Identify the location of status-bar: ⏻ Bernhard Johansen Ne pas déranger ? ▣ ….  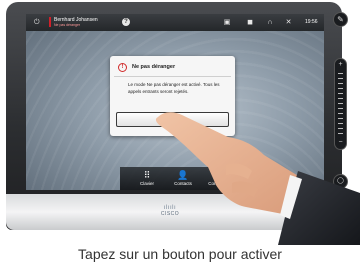
(175, 22).